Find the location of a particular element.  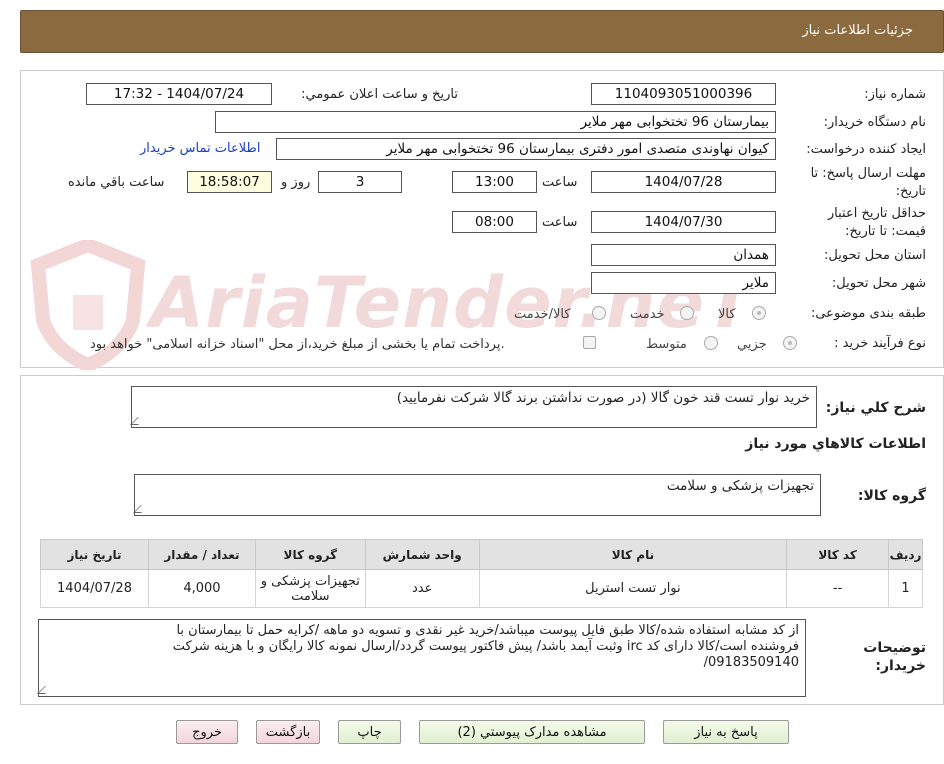

buyer-contact-link: اطلاعات تماس خريدار is located at coordinates (200, 148).